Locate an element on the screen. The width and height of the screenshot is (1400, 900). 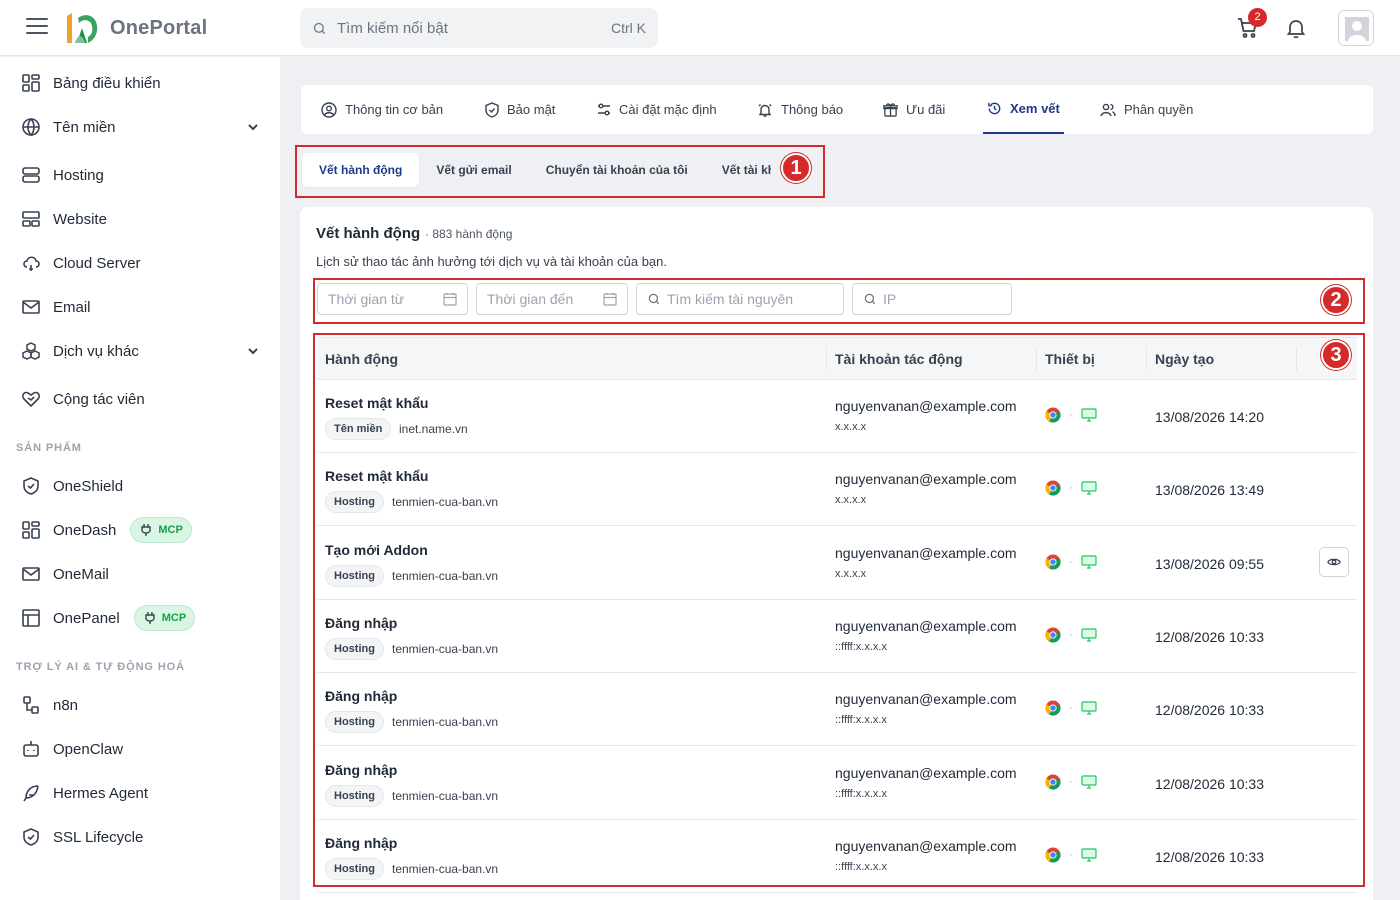
handshake-icon is located at coordinates (31, 399).